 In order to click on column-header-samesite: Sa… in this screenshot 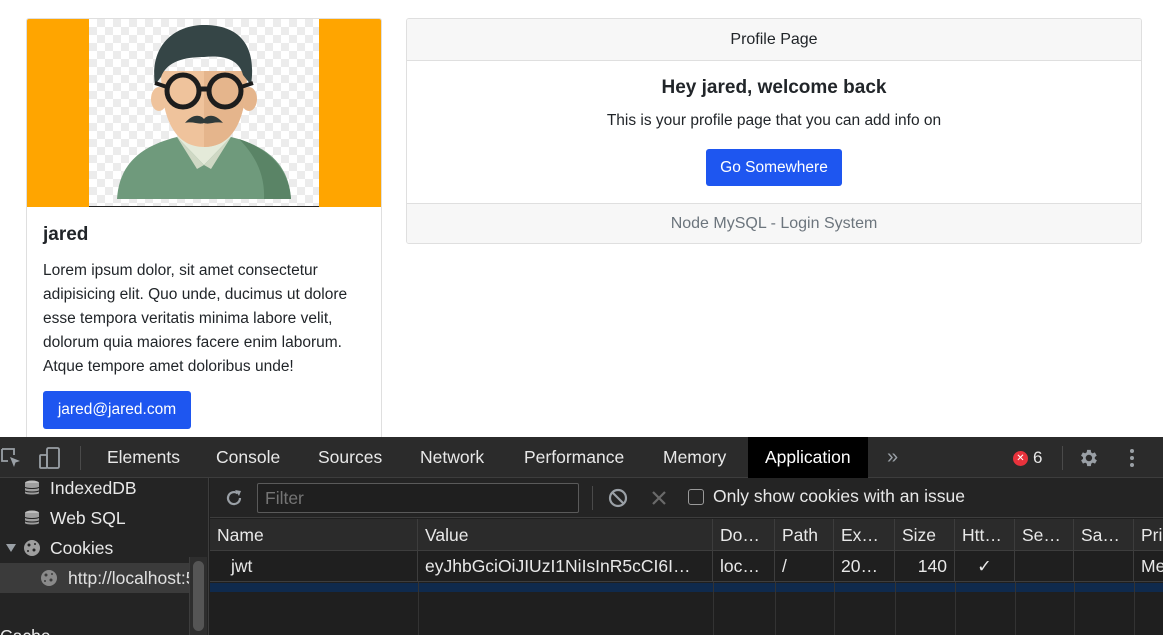, I will do `click(1104, 534)`.